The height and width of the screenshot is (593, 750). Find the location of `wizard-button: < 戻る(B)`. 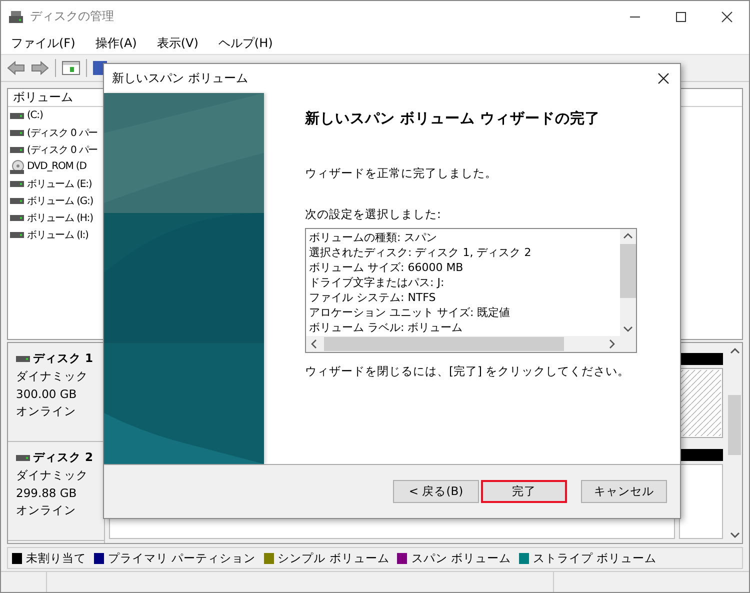

wizard-button: < 戻る(B) is located at coordinates (436, 491).